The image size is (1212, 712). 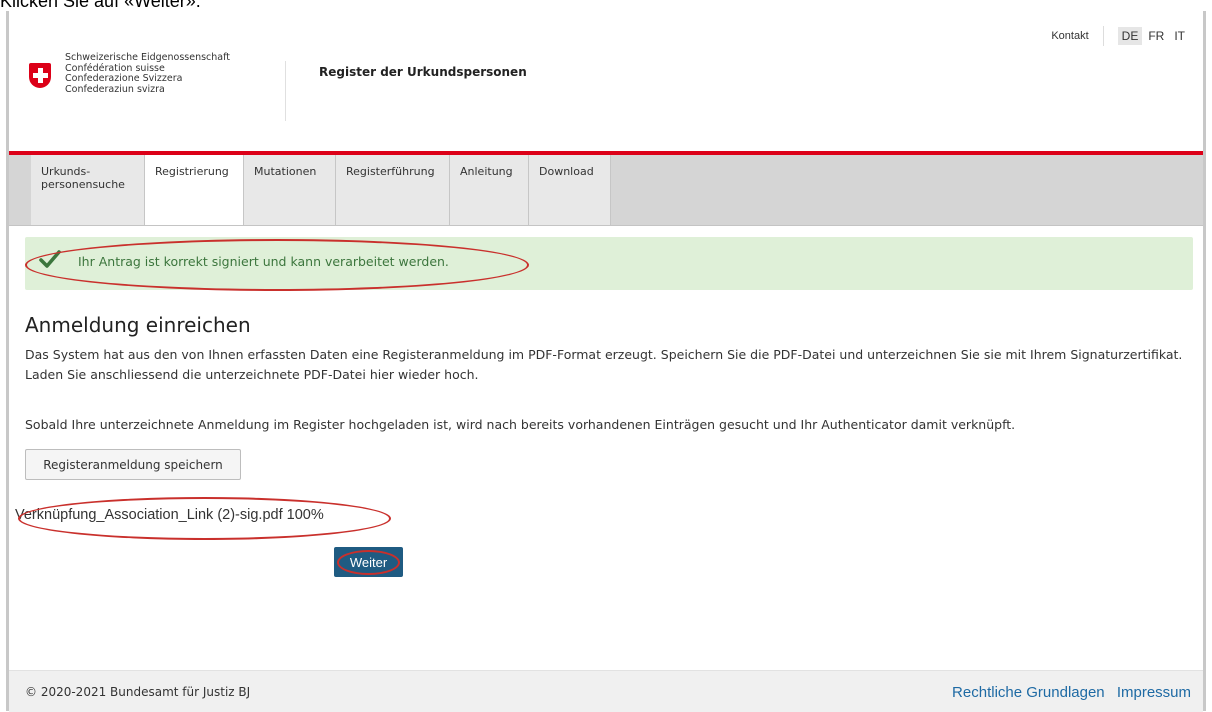 What do you see at coordinates (88, 190) in the screenshot?
I see `nav-item-urkundspersonensuche: Urkunds- personensuche` at bounding box center [88, 190].